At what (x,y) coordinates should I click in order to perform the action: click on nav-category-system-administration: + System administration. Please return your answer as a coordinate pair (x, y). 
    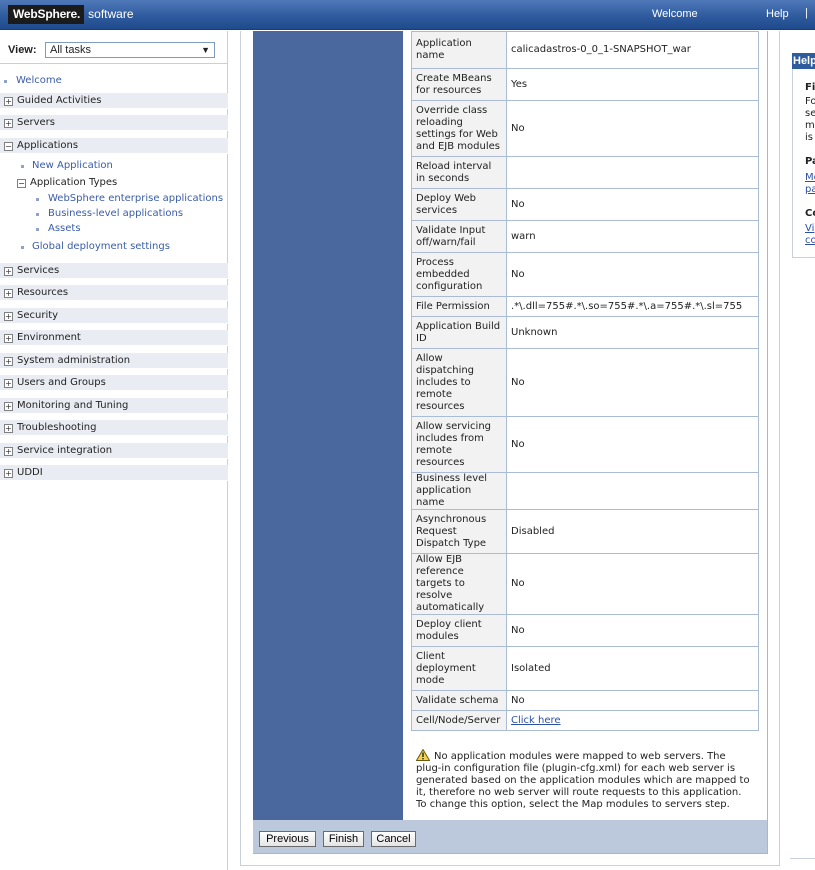
    Looking at the image, I should click on (114, 361).